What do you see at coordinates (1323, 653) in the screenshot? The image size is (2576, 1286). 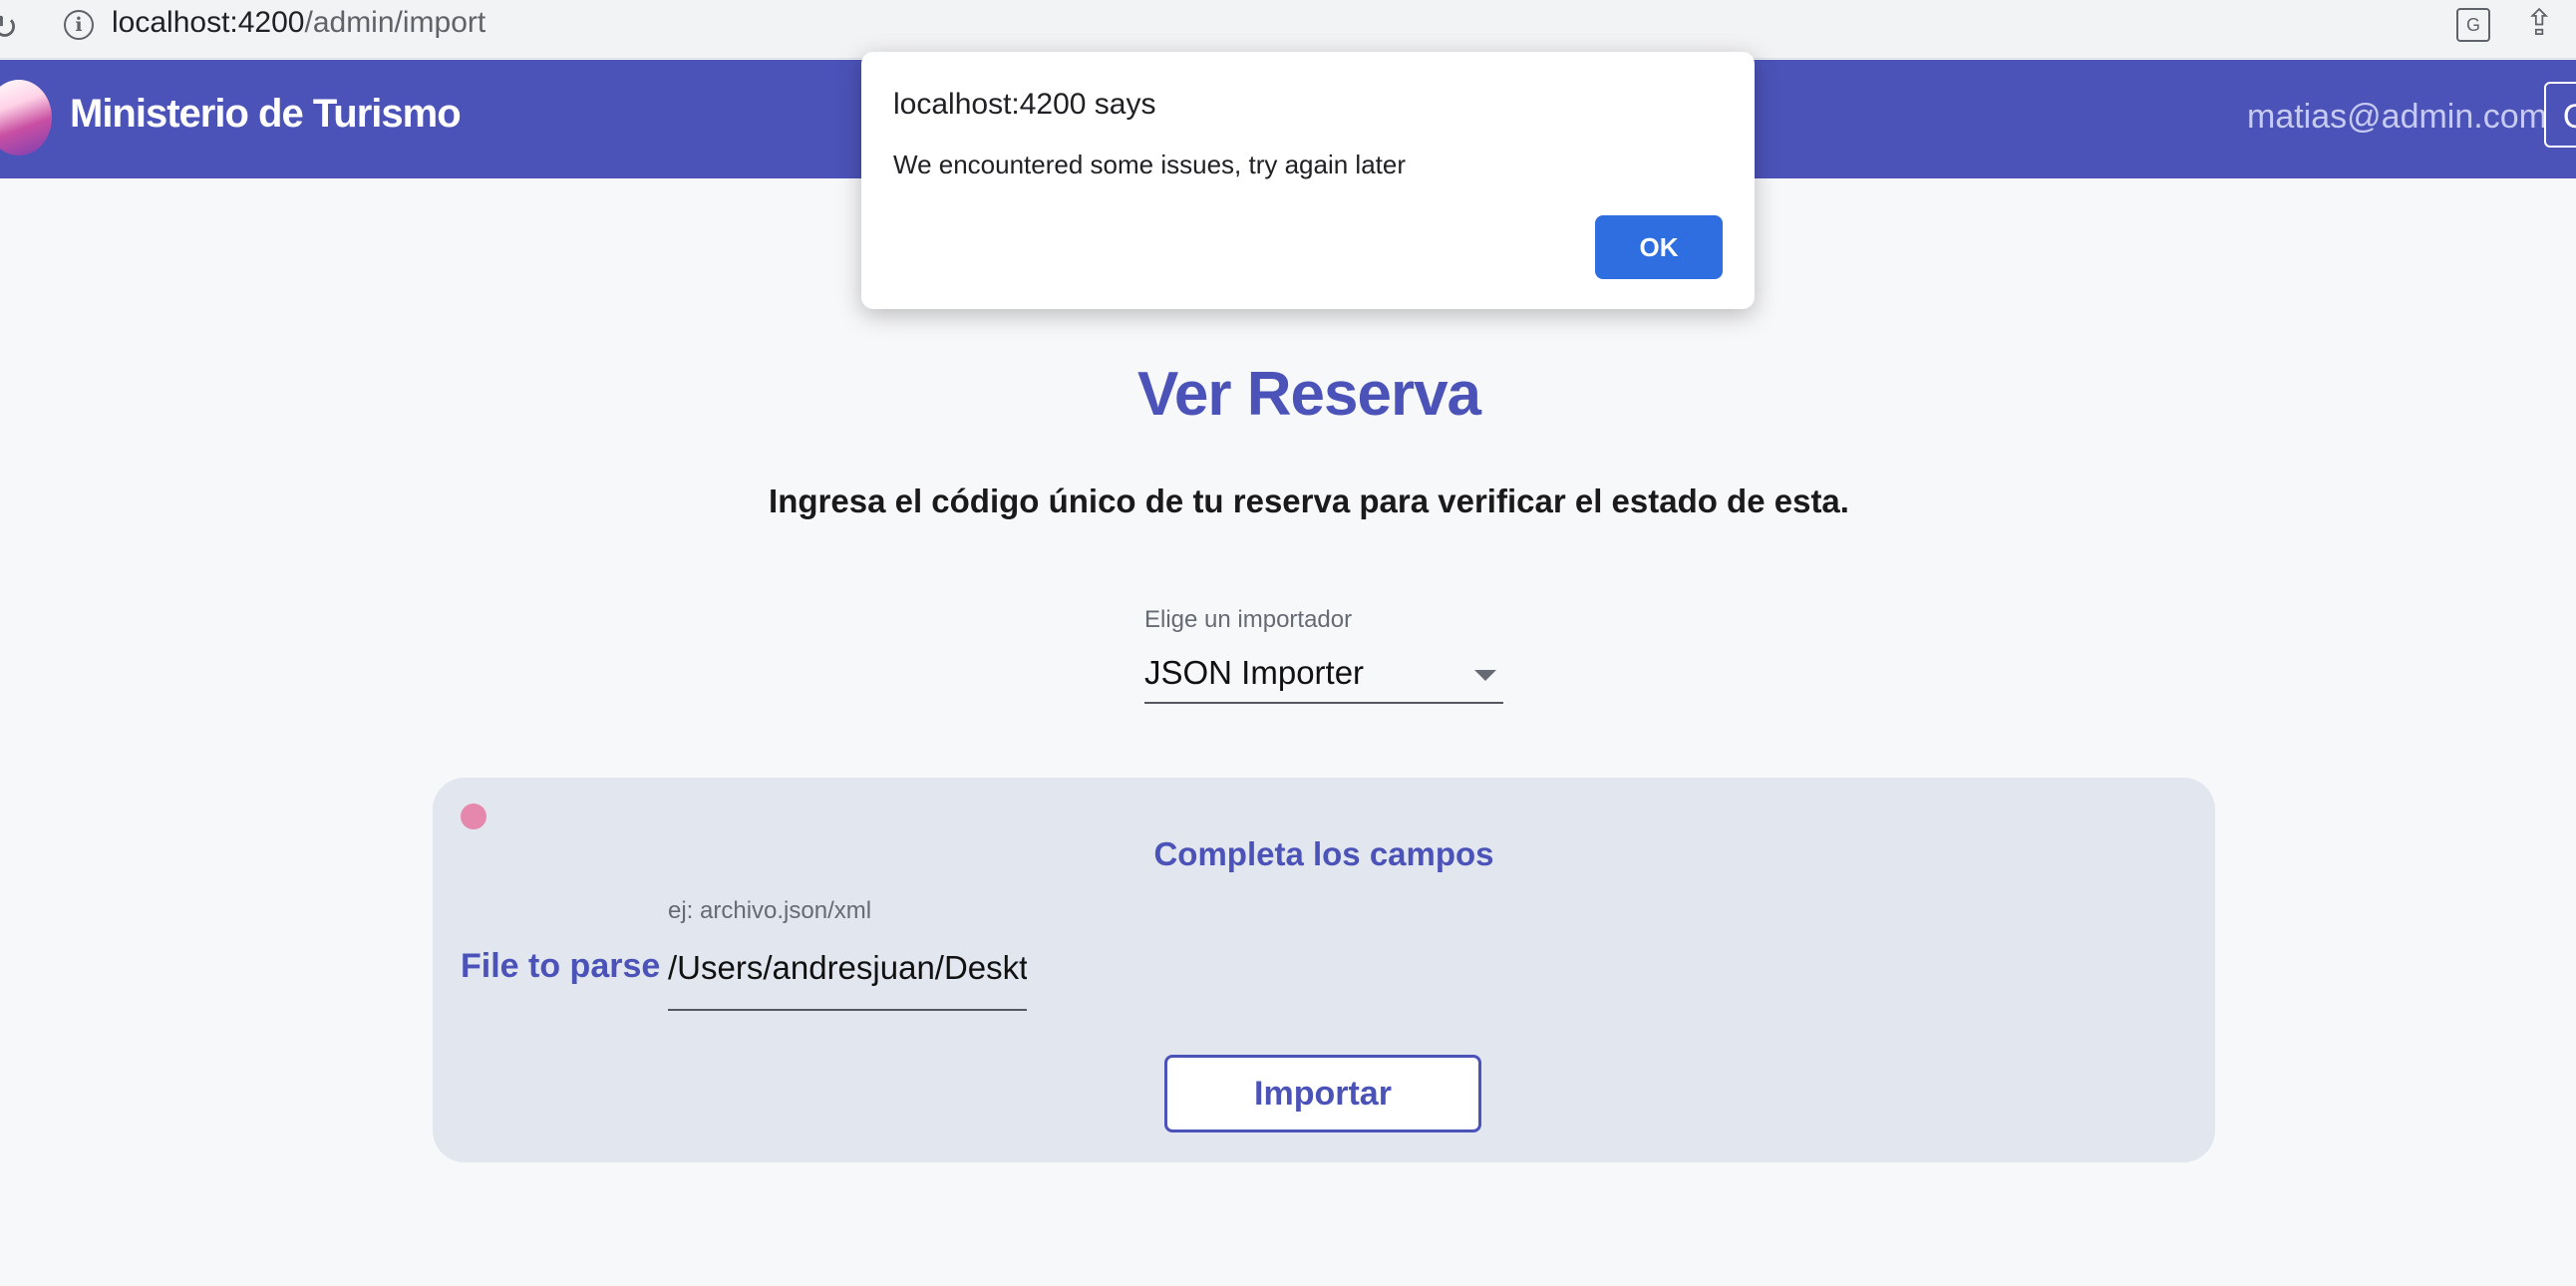 I see `importer-select: Elige un importador JSON Importer` at bounding box center [1323, 653].